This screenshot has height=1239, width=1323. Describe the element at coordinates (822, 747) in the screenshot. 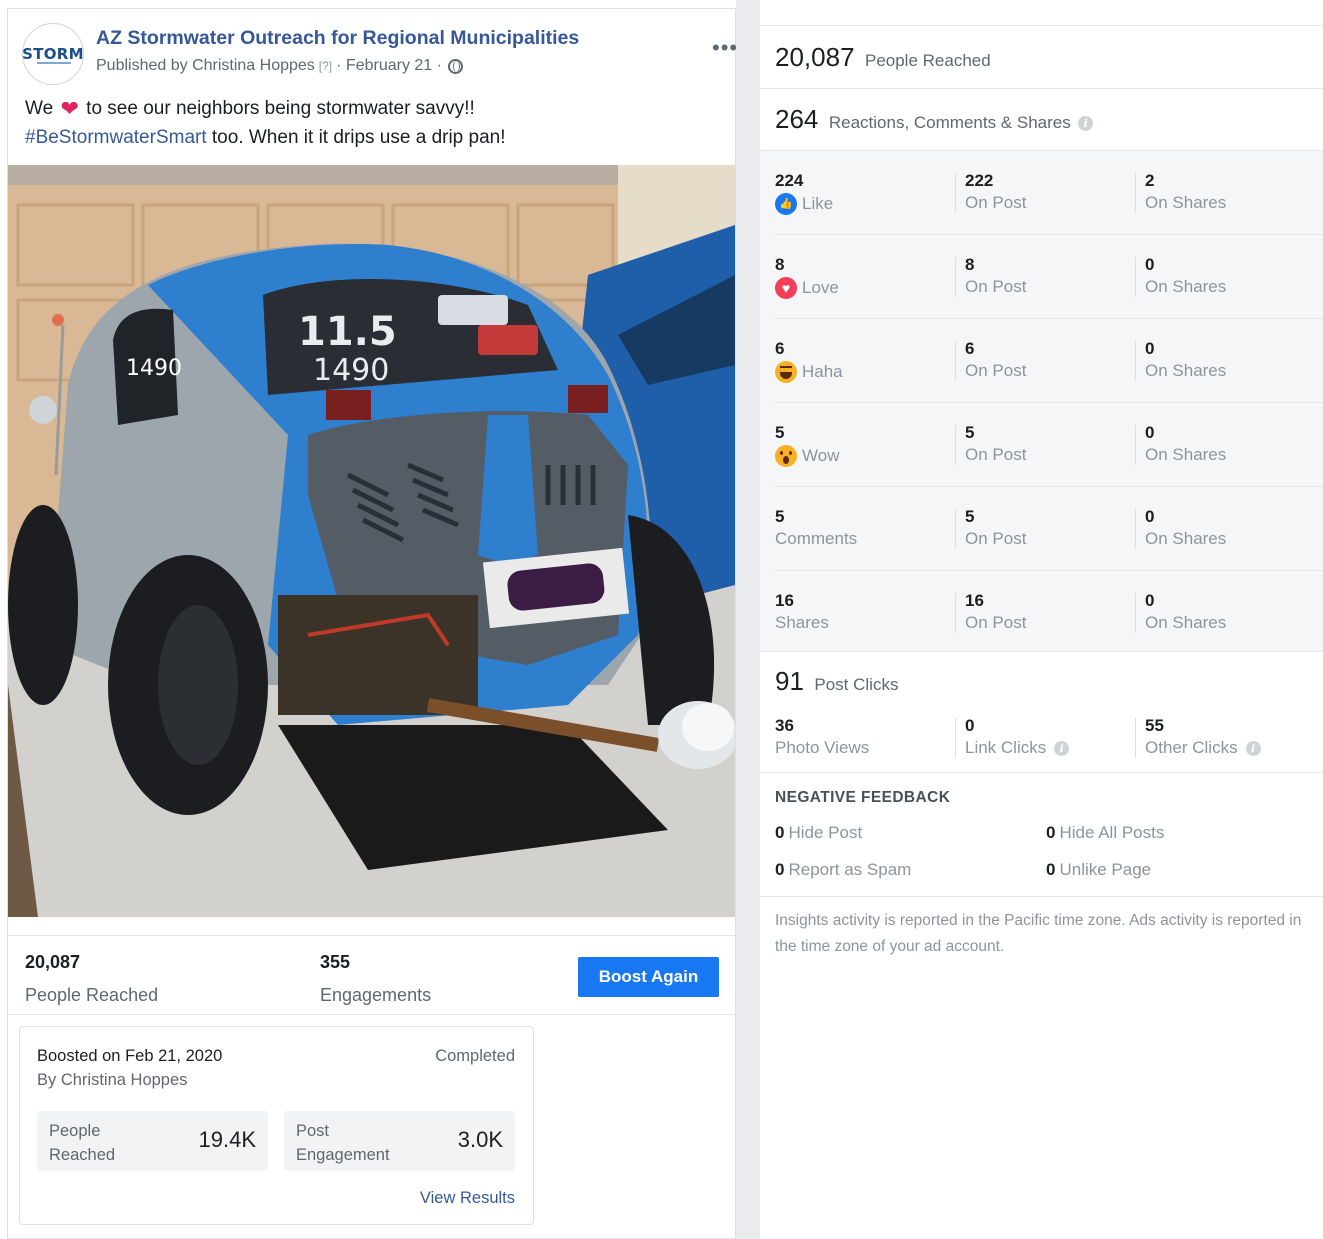

I see `click-metric-label: Photo Views` at that location.